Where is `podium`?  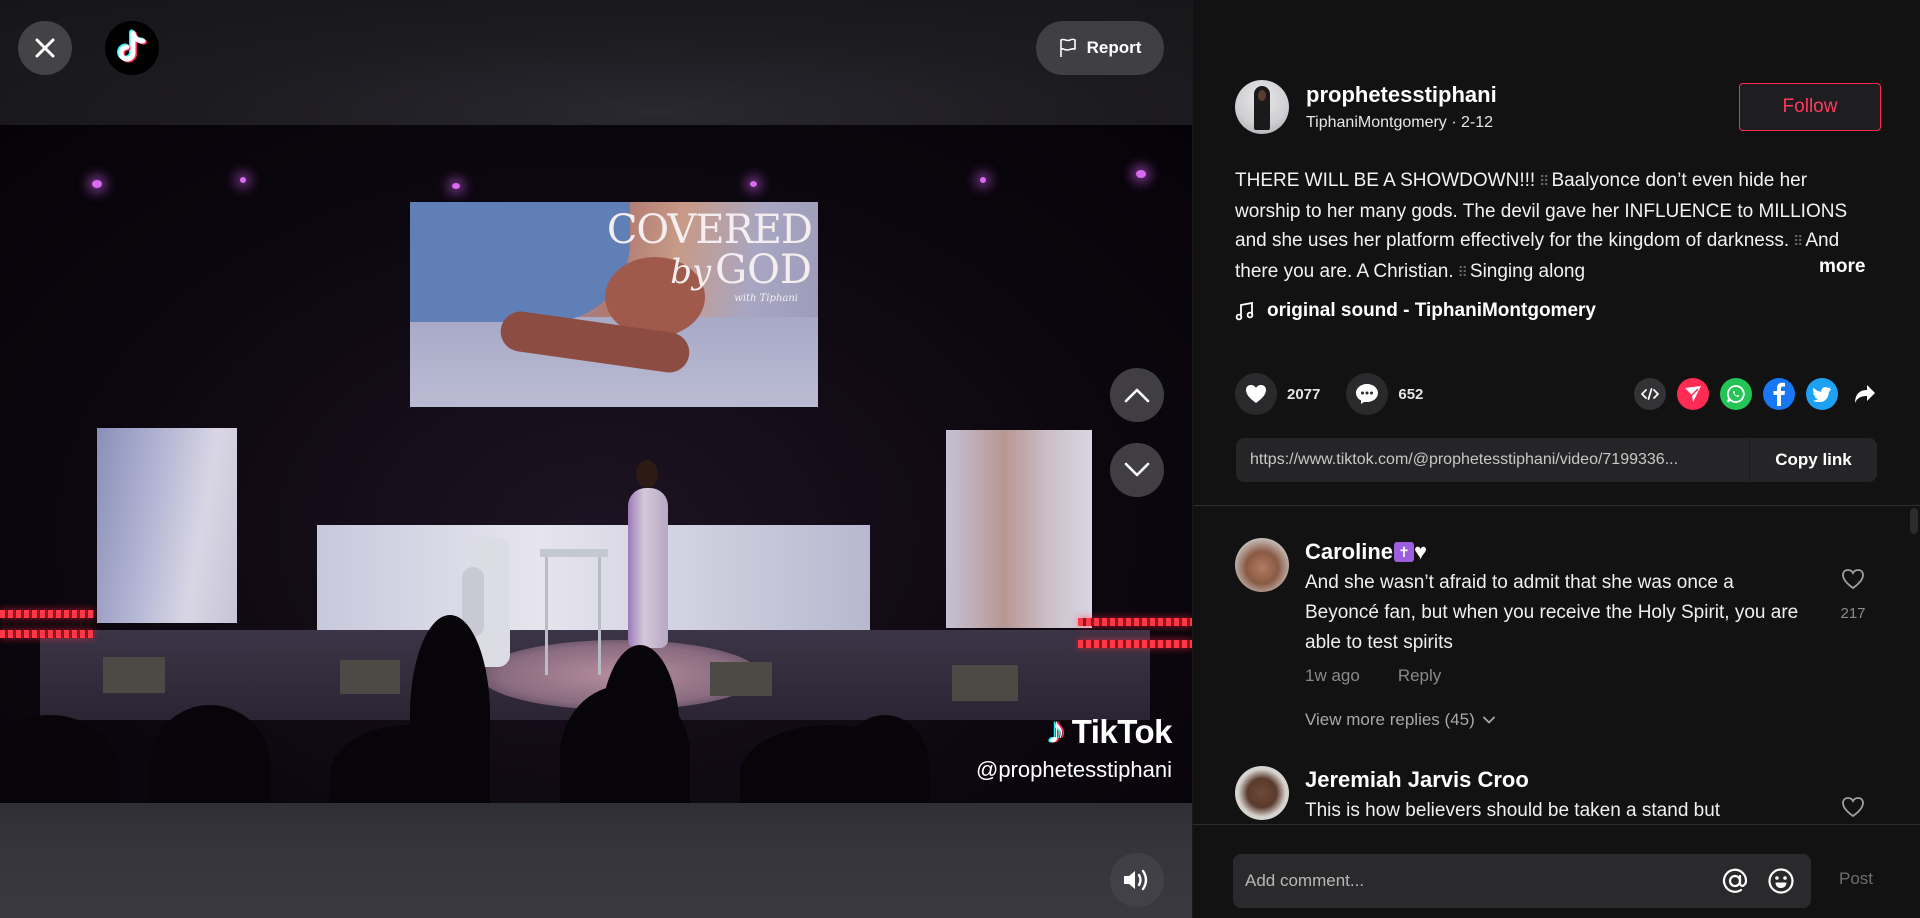
podium is located at coordinates (574, 612).